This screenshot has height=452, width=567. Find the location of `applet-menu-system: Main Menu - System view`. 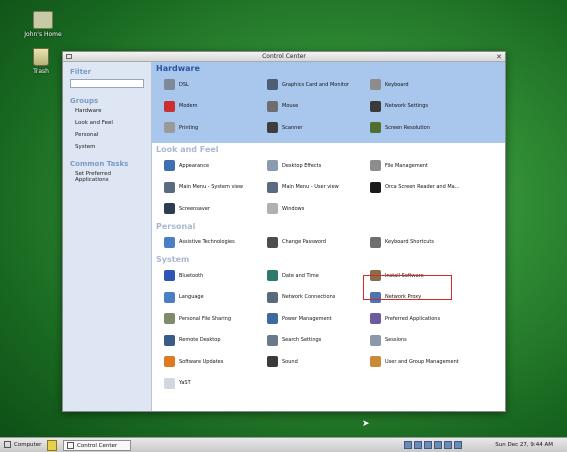

applet-menu-system: Main Menu - System view is located at coordinates (215, 188).